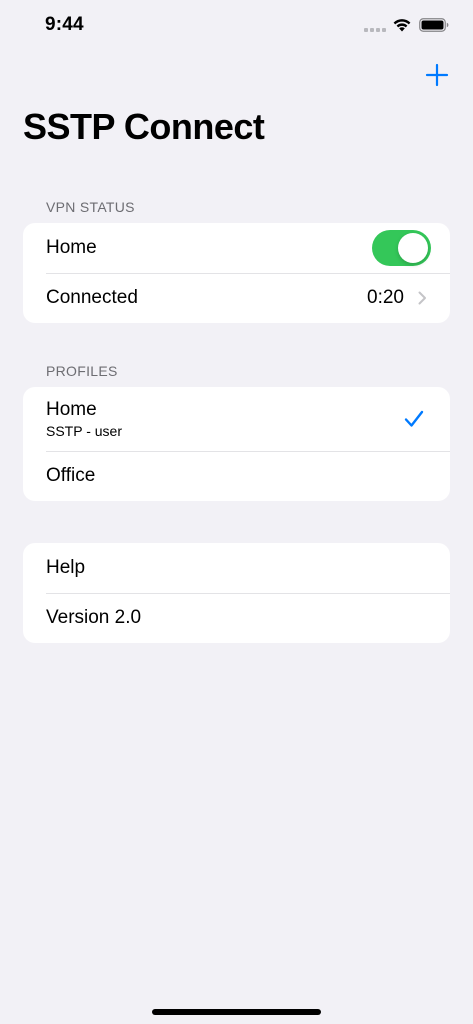 The image size is (473, 1024). Describe the element at coordinates (236, 618) in the screenshot. I see `version-row: Version 2.0` at that location.